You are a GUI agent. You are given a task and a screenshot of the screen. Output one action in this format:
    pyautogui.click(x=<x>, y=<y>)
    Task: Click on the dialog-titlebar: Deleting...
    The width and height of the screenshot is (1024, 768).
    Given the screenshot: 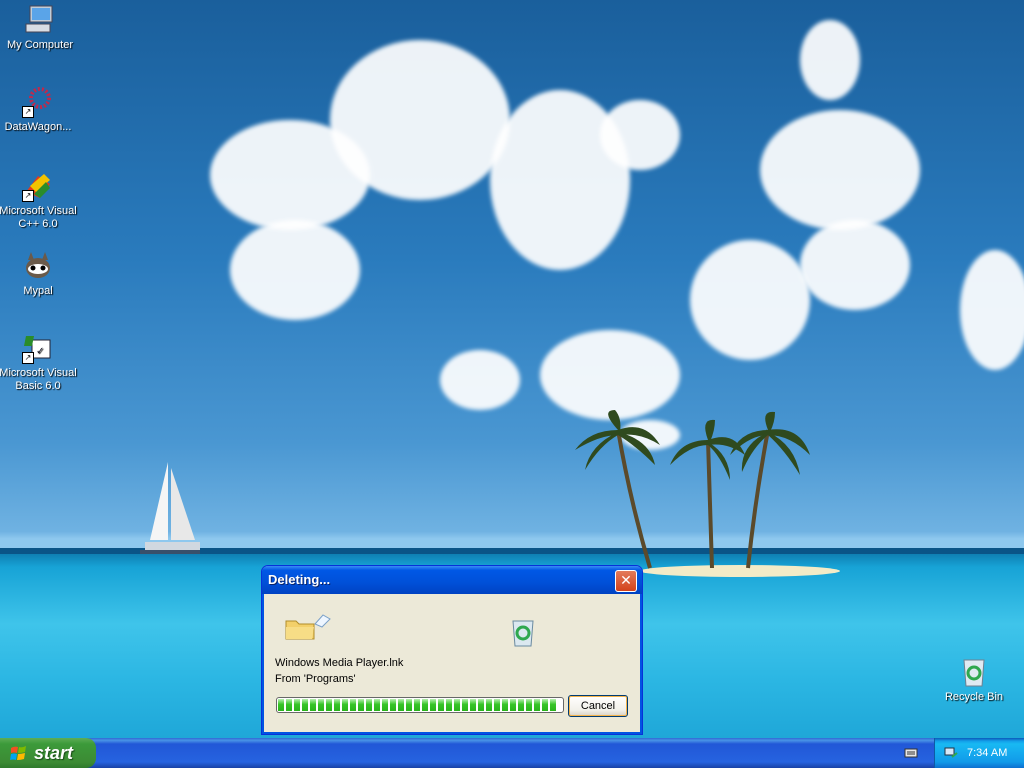 What is the action you would take?
    pyautogui.click(x=452, y=580)
    